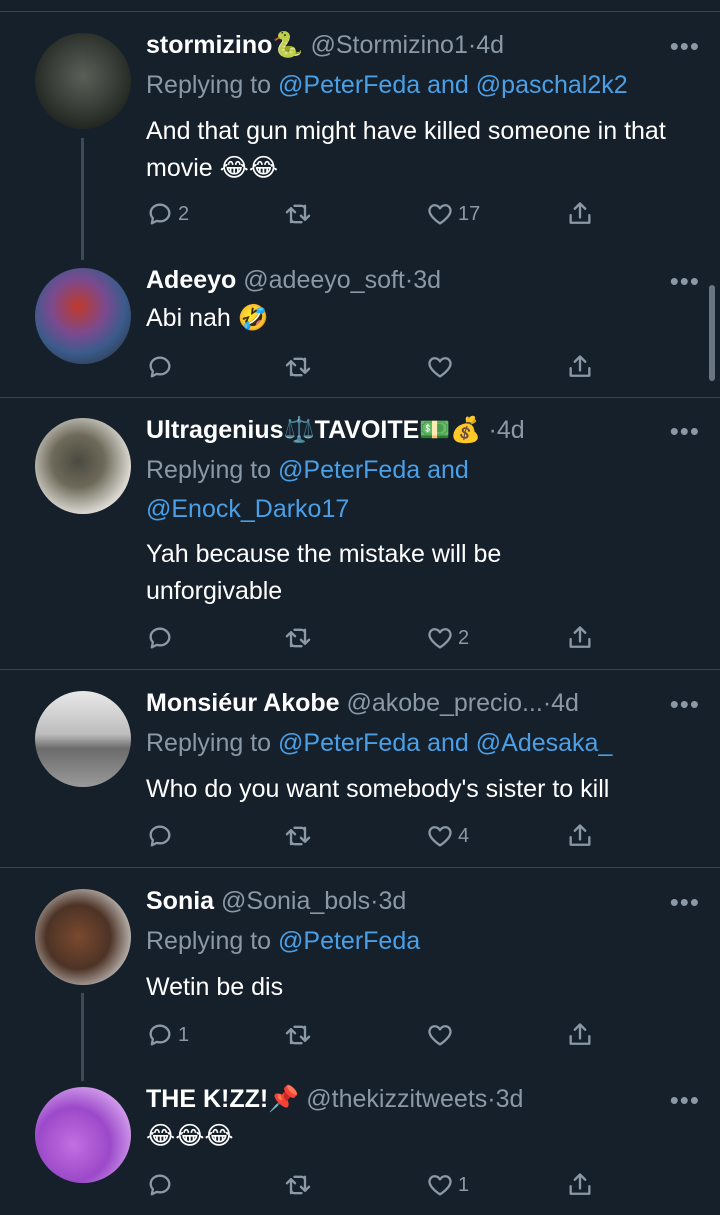  What do you see at coordinates (464, 1184) in the screenshot?
I see `like-count: 1` at bounding box center [464, 1184].